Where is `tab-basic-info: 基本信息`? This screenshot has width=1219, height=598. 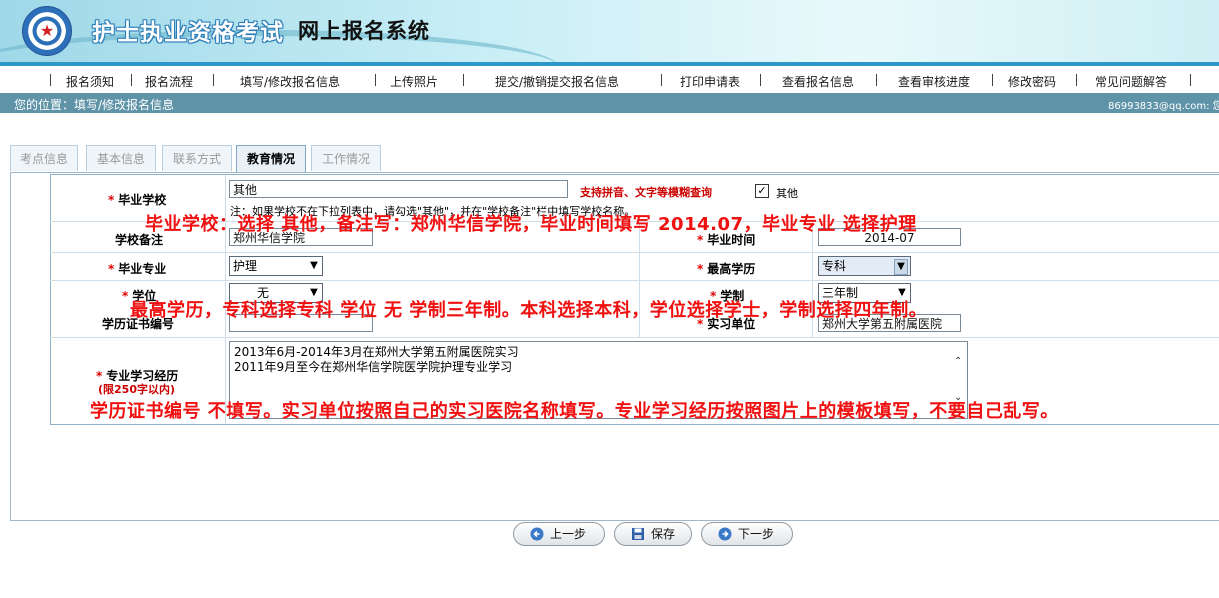
tab-basic-info: 基本信息 is located at coordinates (121, 158).